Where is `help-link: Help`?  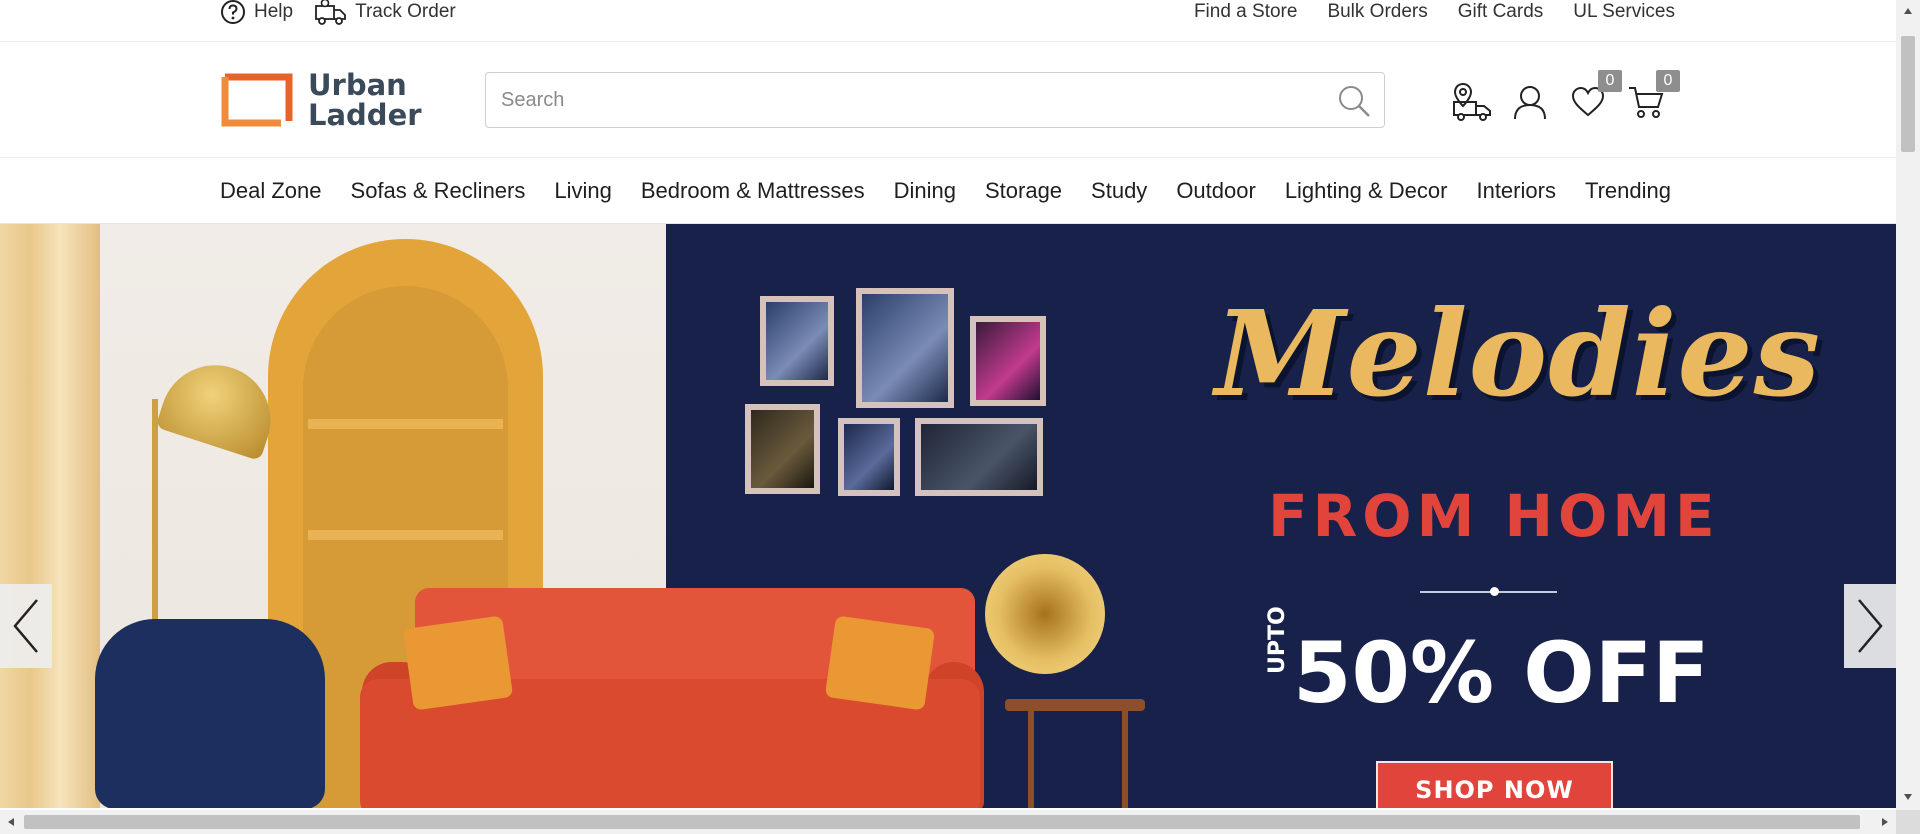
help-link: Help is located at coordinates (256, 12).